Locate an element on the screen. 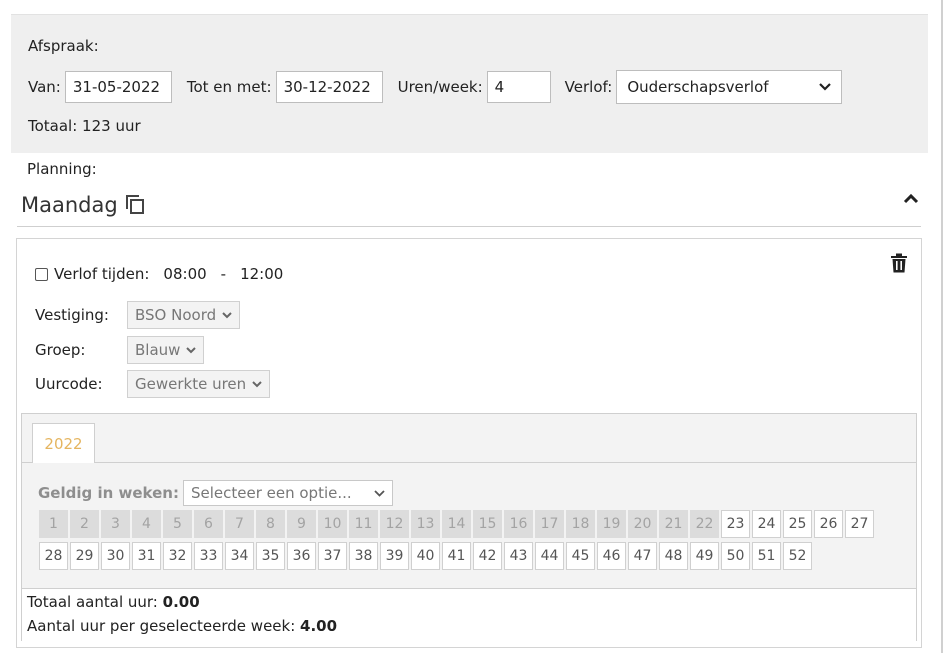 The image size is (943, 653). uurcode-select: Gewerkte uren is located at coordinates (199, 384).